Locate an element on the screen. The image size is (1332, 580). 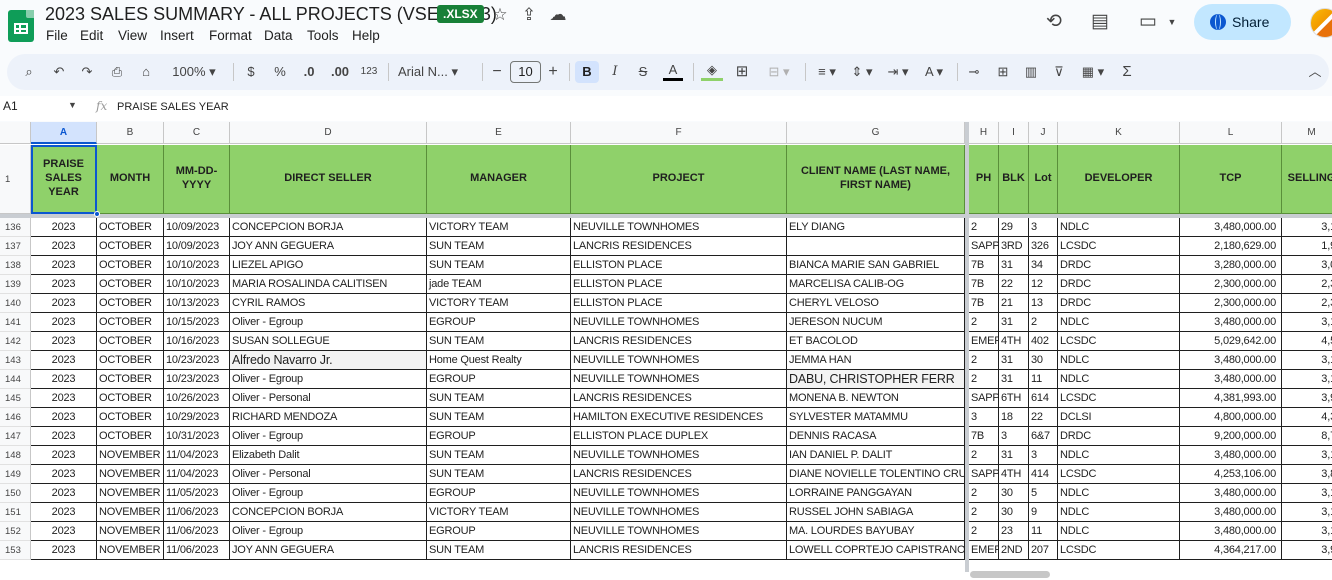
column-header-f: F is located at coordinates (679, 133).